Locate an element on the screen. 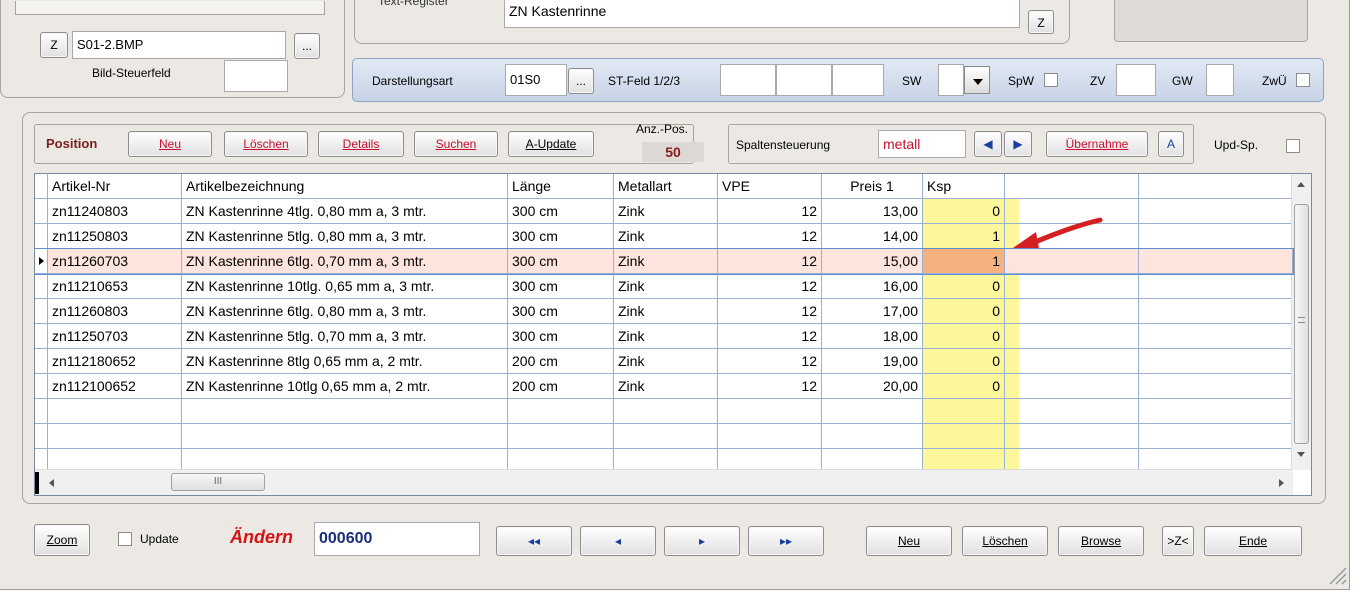  col-header-preis1: Preis 1 is located at coordinates (872, 186).